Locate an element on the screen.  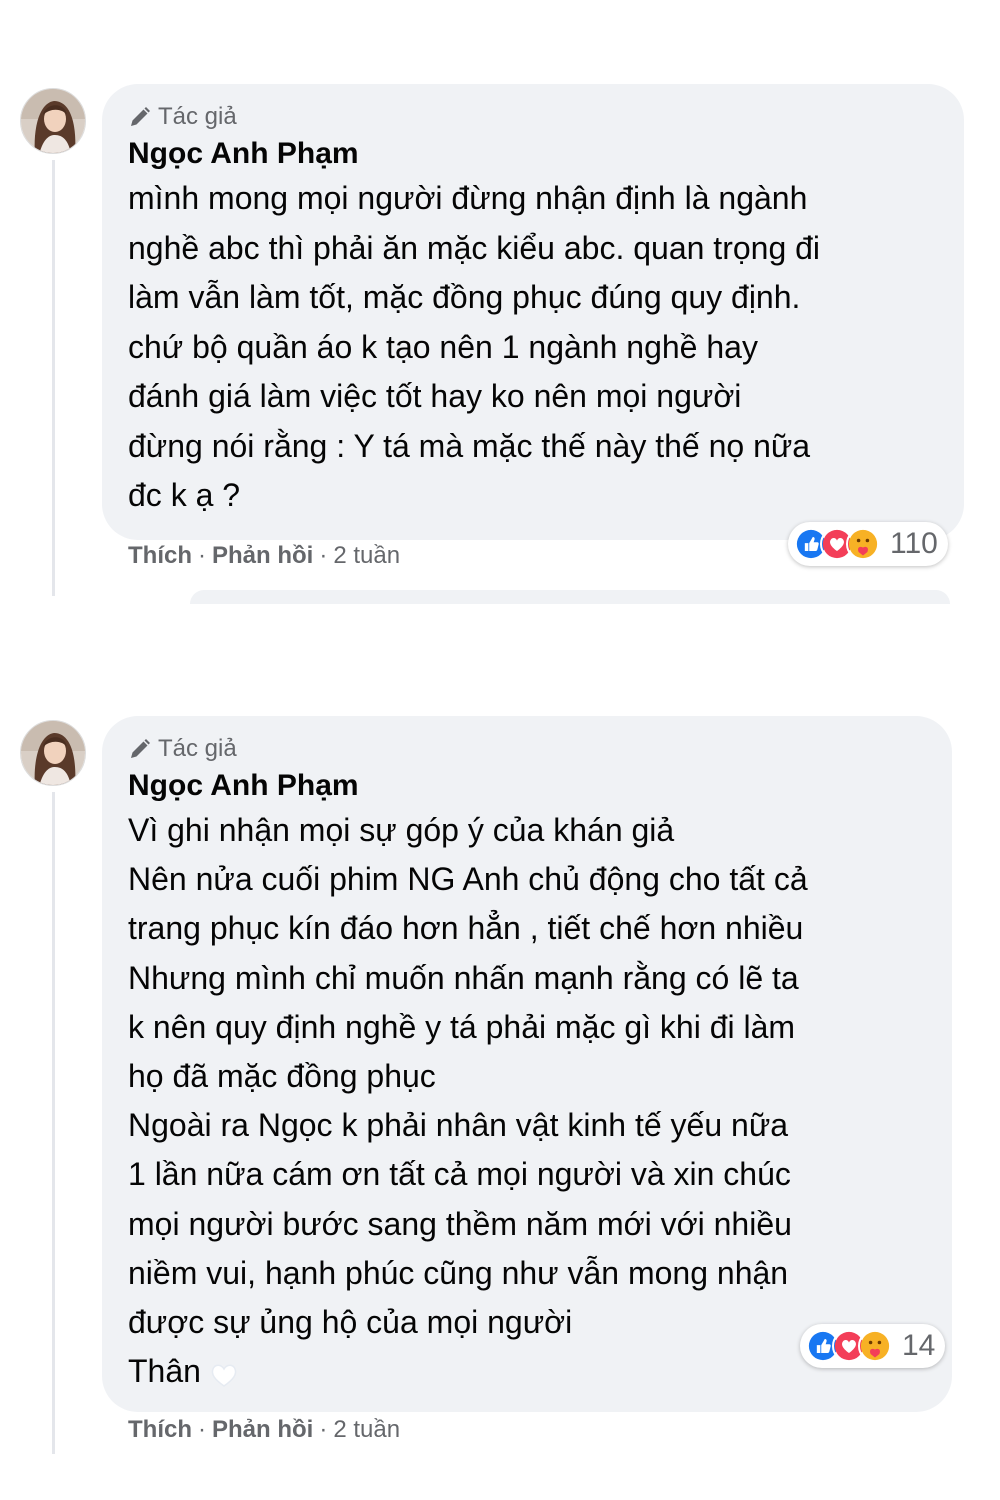
reaction-summary: 110 is located at coordinates (868, 544).